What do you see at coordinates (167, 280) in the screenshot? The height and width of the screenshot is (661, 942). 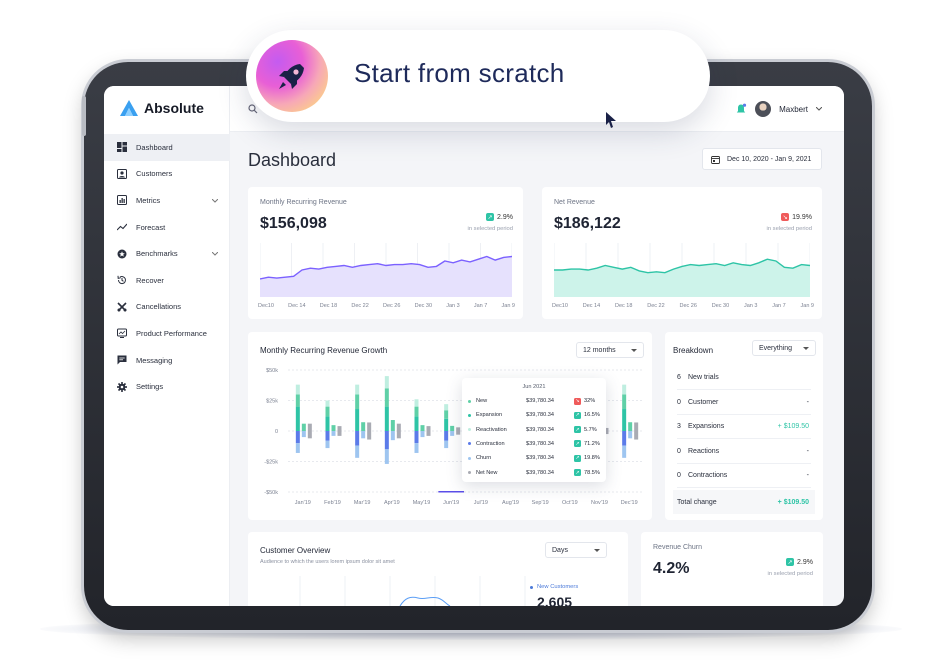 I see `sidebar-item-recover: Recover` at bounding box center [167, 280].